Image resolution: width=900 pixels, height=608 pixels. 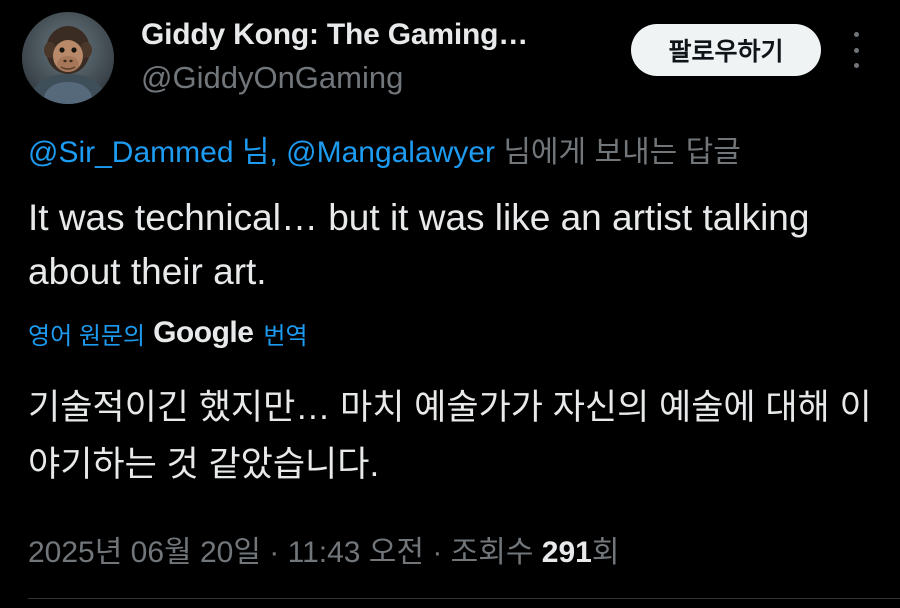 I want to click on view-count: 291, so click(x=566, y=552).